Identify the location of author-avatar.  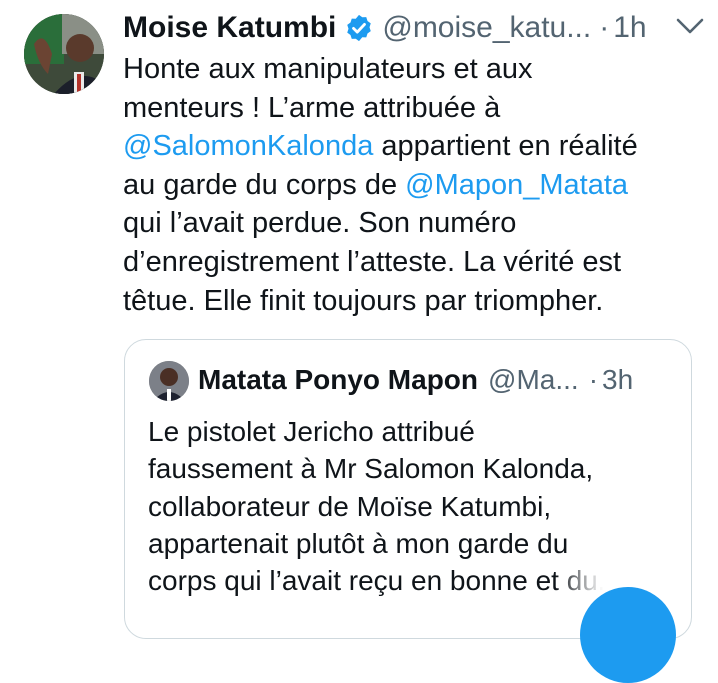
(64, 54).